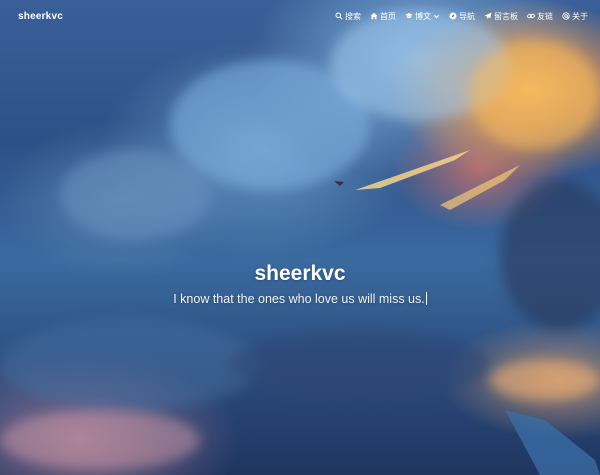 The height and width of the screenshot is (475, 600). Describe the element at coordinates (488, 15) in the screenshot. I see `paper-plane-icon` at that location.